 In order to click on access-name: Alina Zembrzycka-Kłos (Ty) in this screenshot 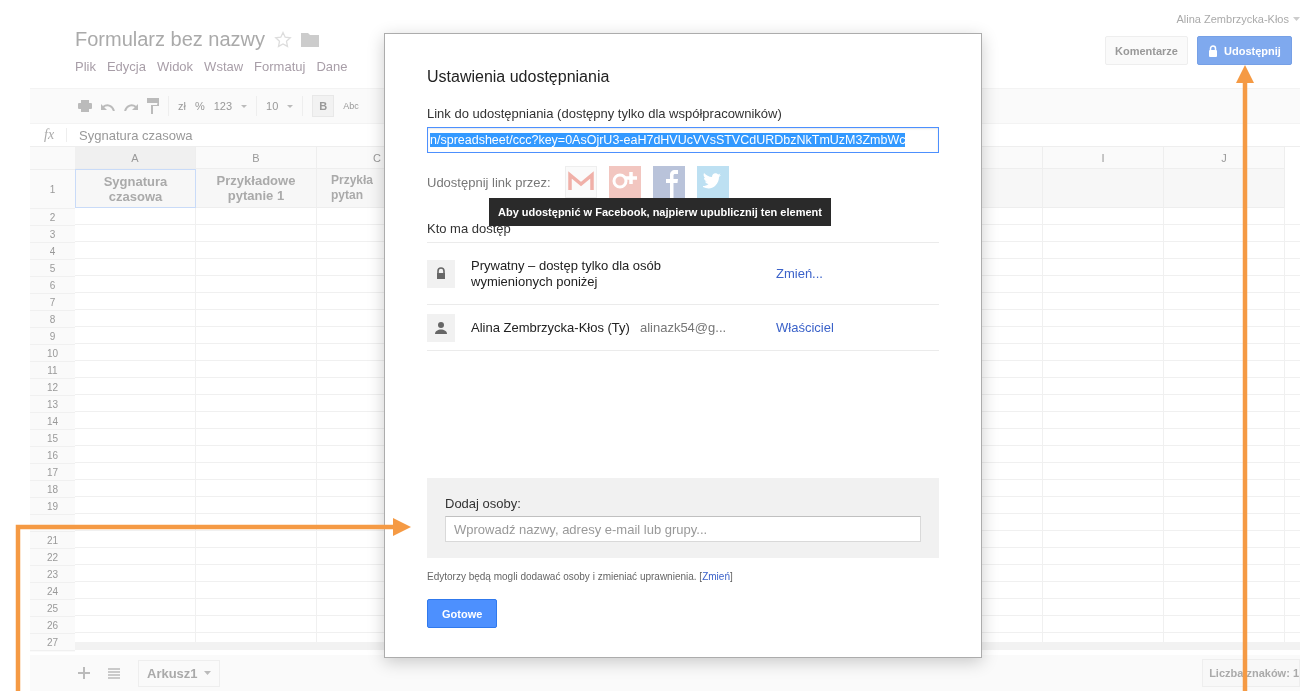, I will do `click(550, 327)`.